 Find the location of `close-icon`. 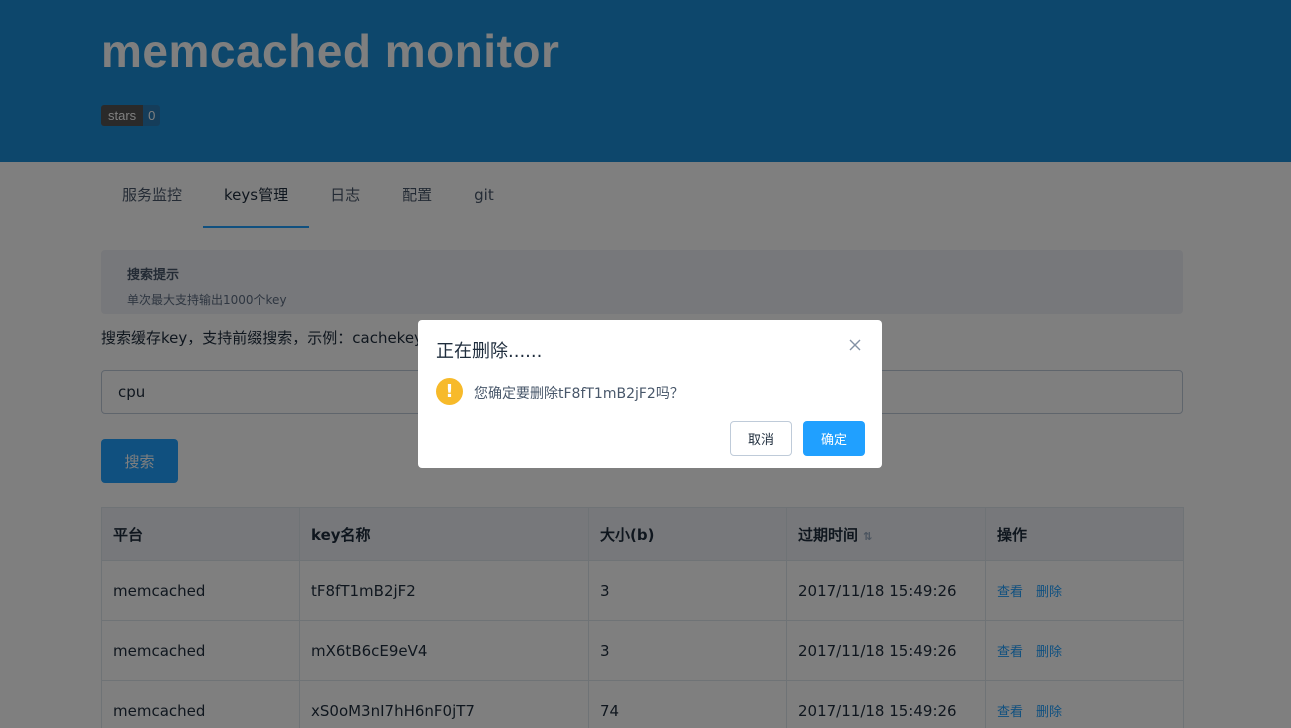

close-icon is located at coordinates (855, 345).